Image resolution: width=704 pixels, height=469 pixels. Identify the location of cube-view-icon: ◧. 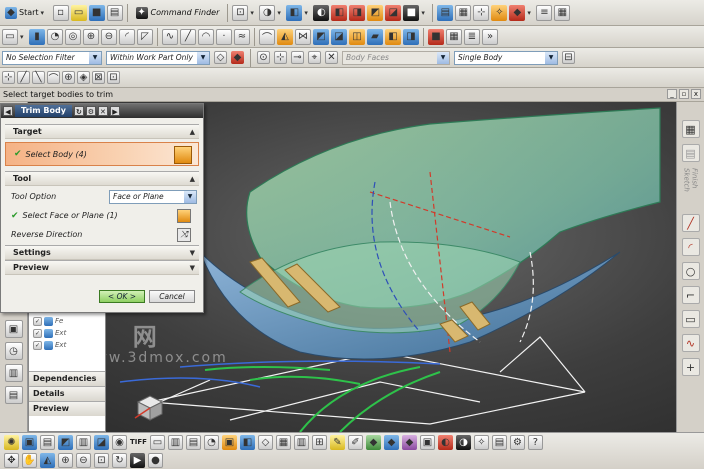
(294, 12).